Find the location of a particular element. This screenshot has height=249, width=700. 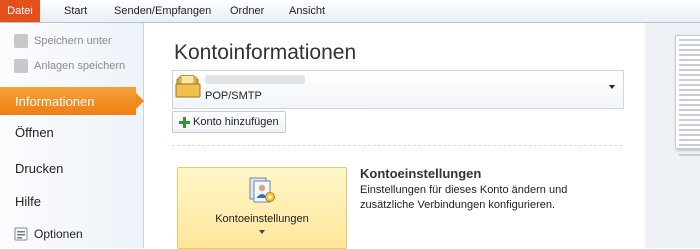

divider is located at coordinates (397, 145).